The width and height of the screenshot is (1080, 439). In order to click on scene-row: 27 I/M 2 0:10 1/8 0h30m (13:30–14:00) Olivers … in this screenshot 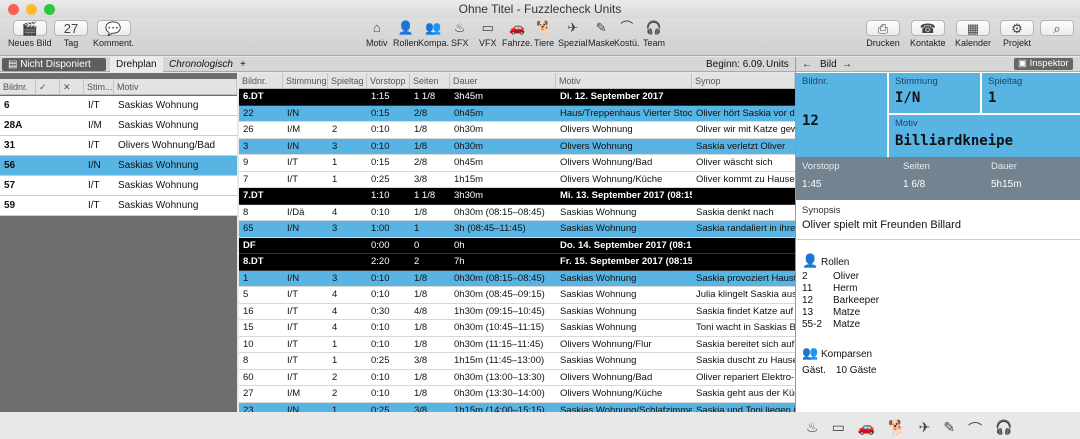, I will do `click(517, 394)`.